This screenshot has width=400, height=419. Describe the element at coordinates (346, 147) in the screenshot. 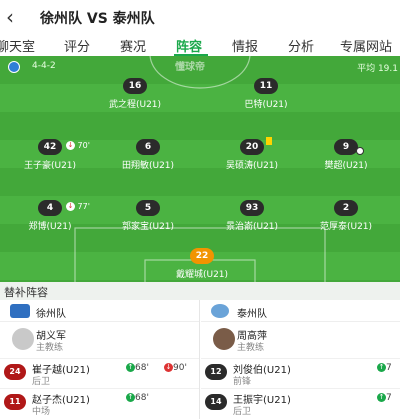

I see `player-number: 9` at that location.